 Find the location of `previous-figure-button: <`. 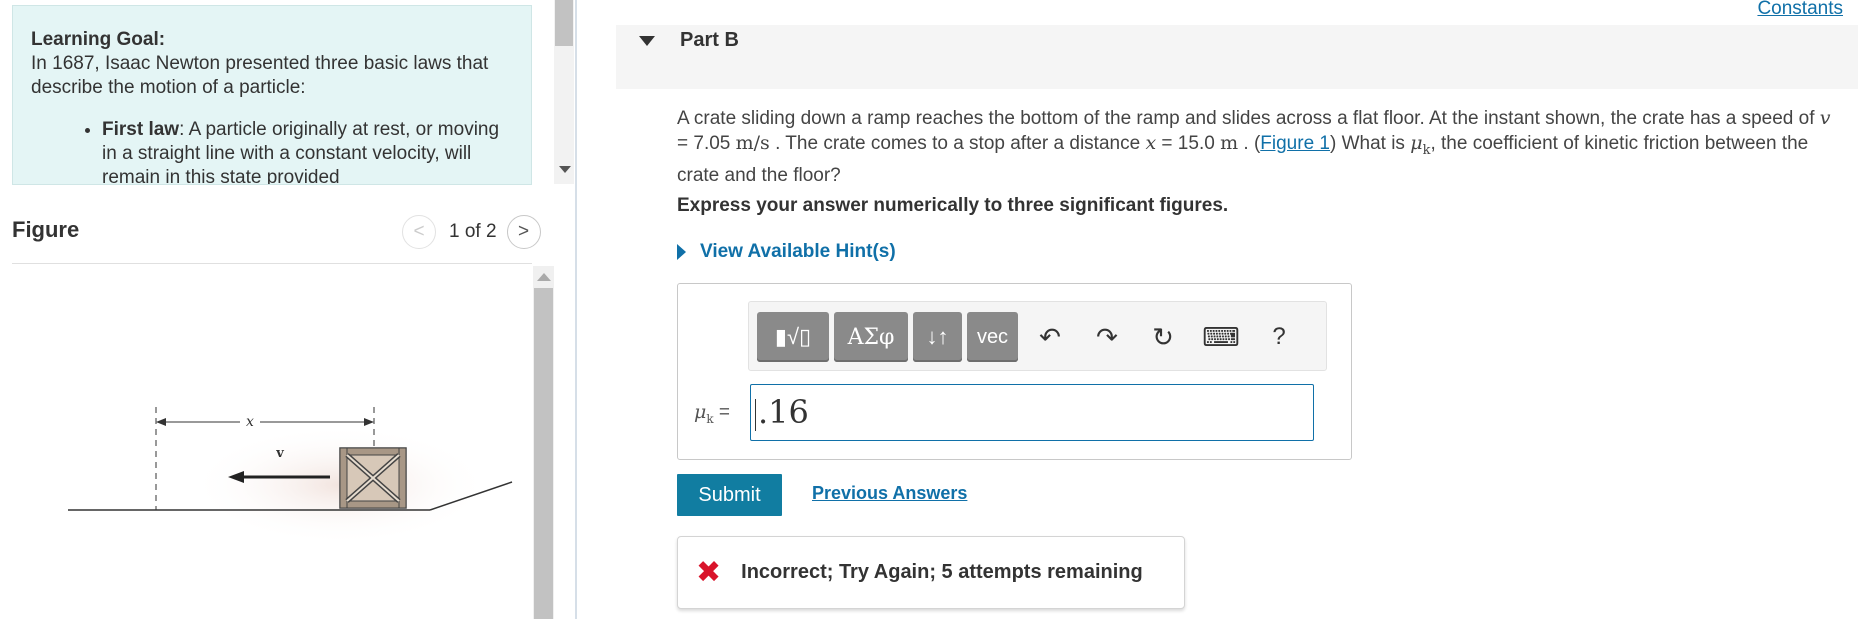

previous-figure-button: < is located at coordinates (419, 232).